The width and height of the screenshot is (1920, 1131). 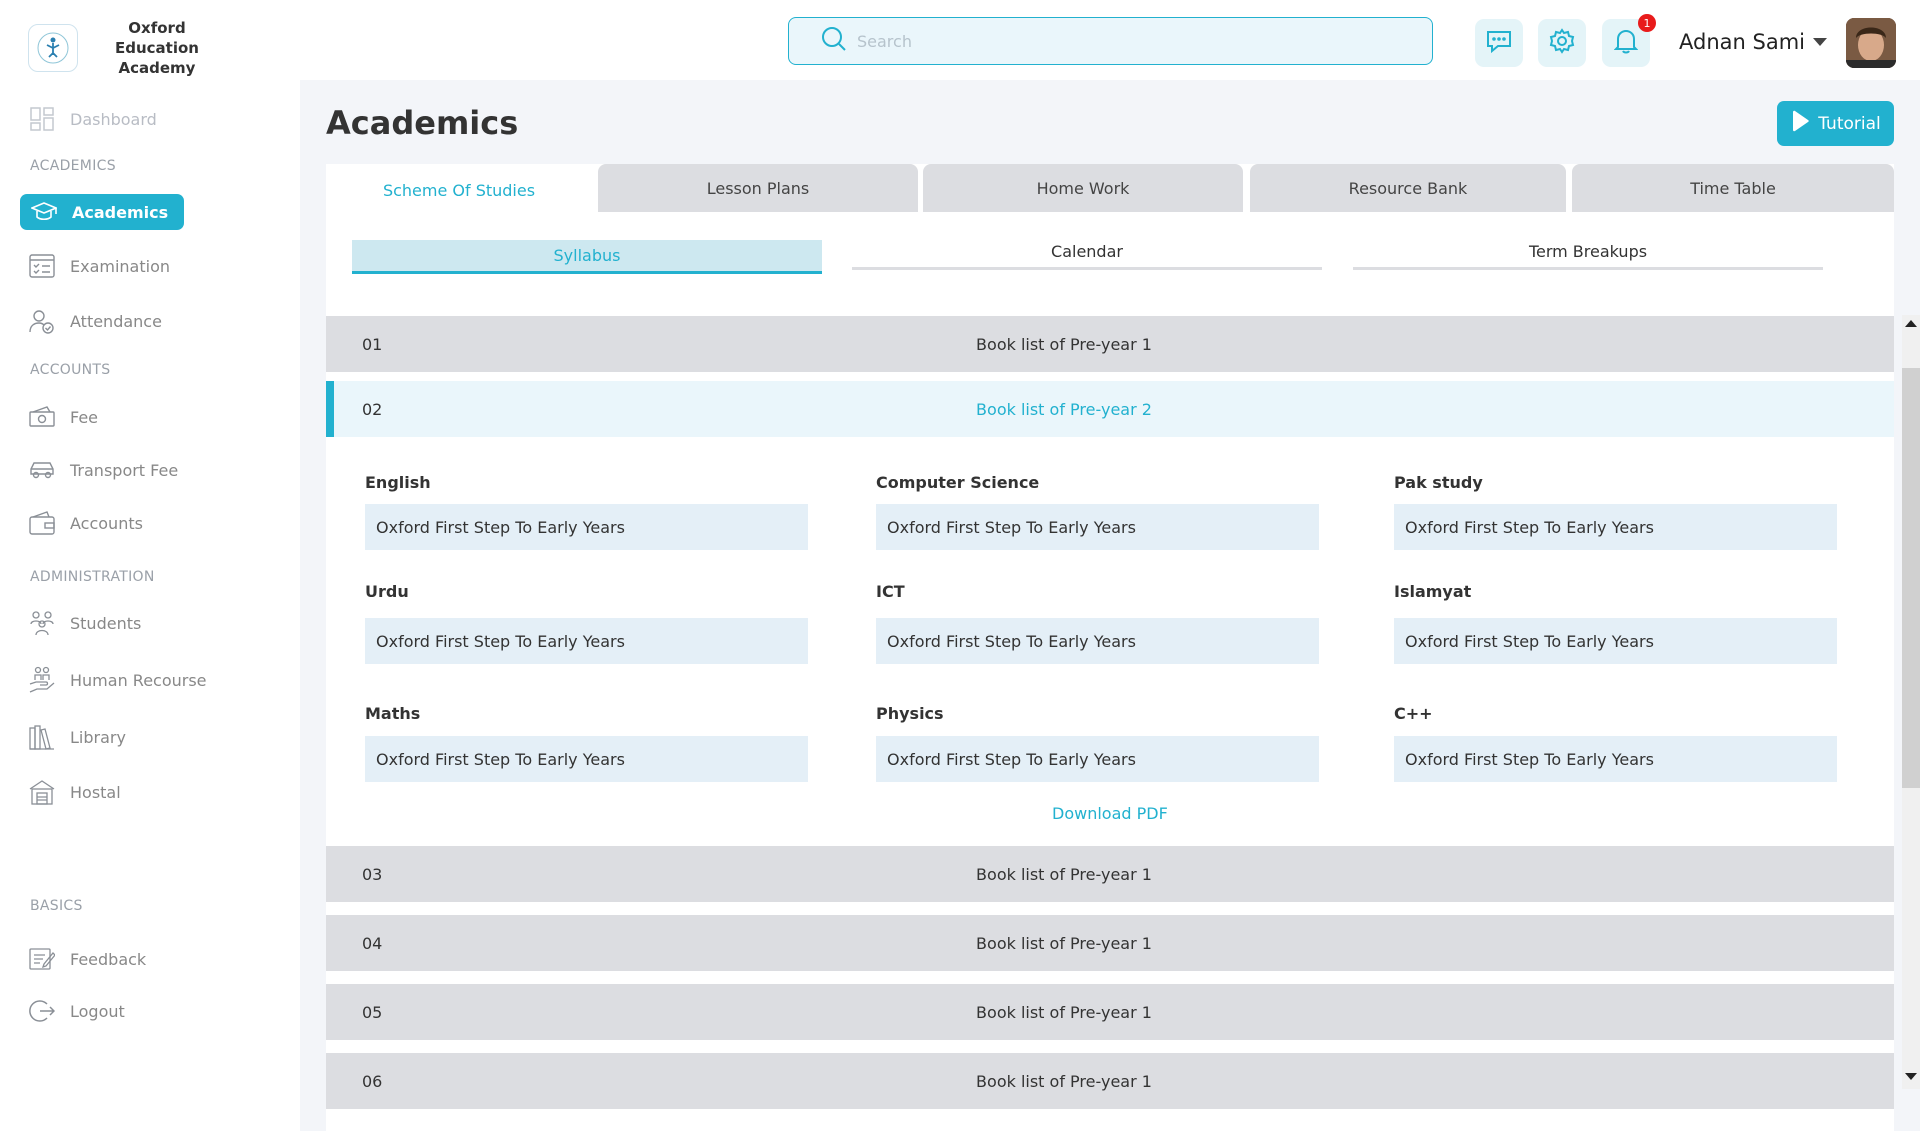 I want to click on user-menu: Adnan Sami, so click(x=1753, y=42).